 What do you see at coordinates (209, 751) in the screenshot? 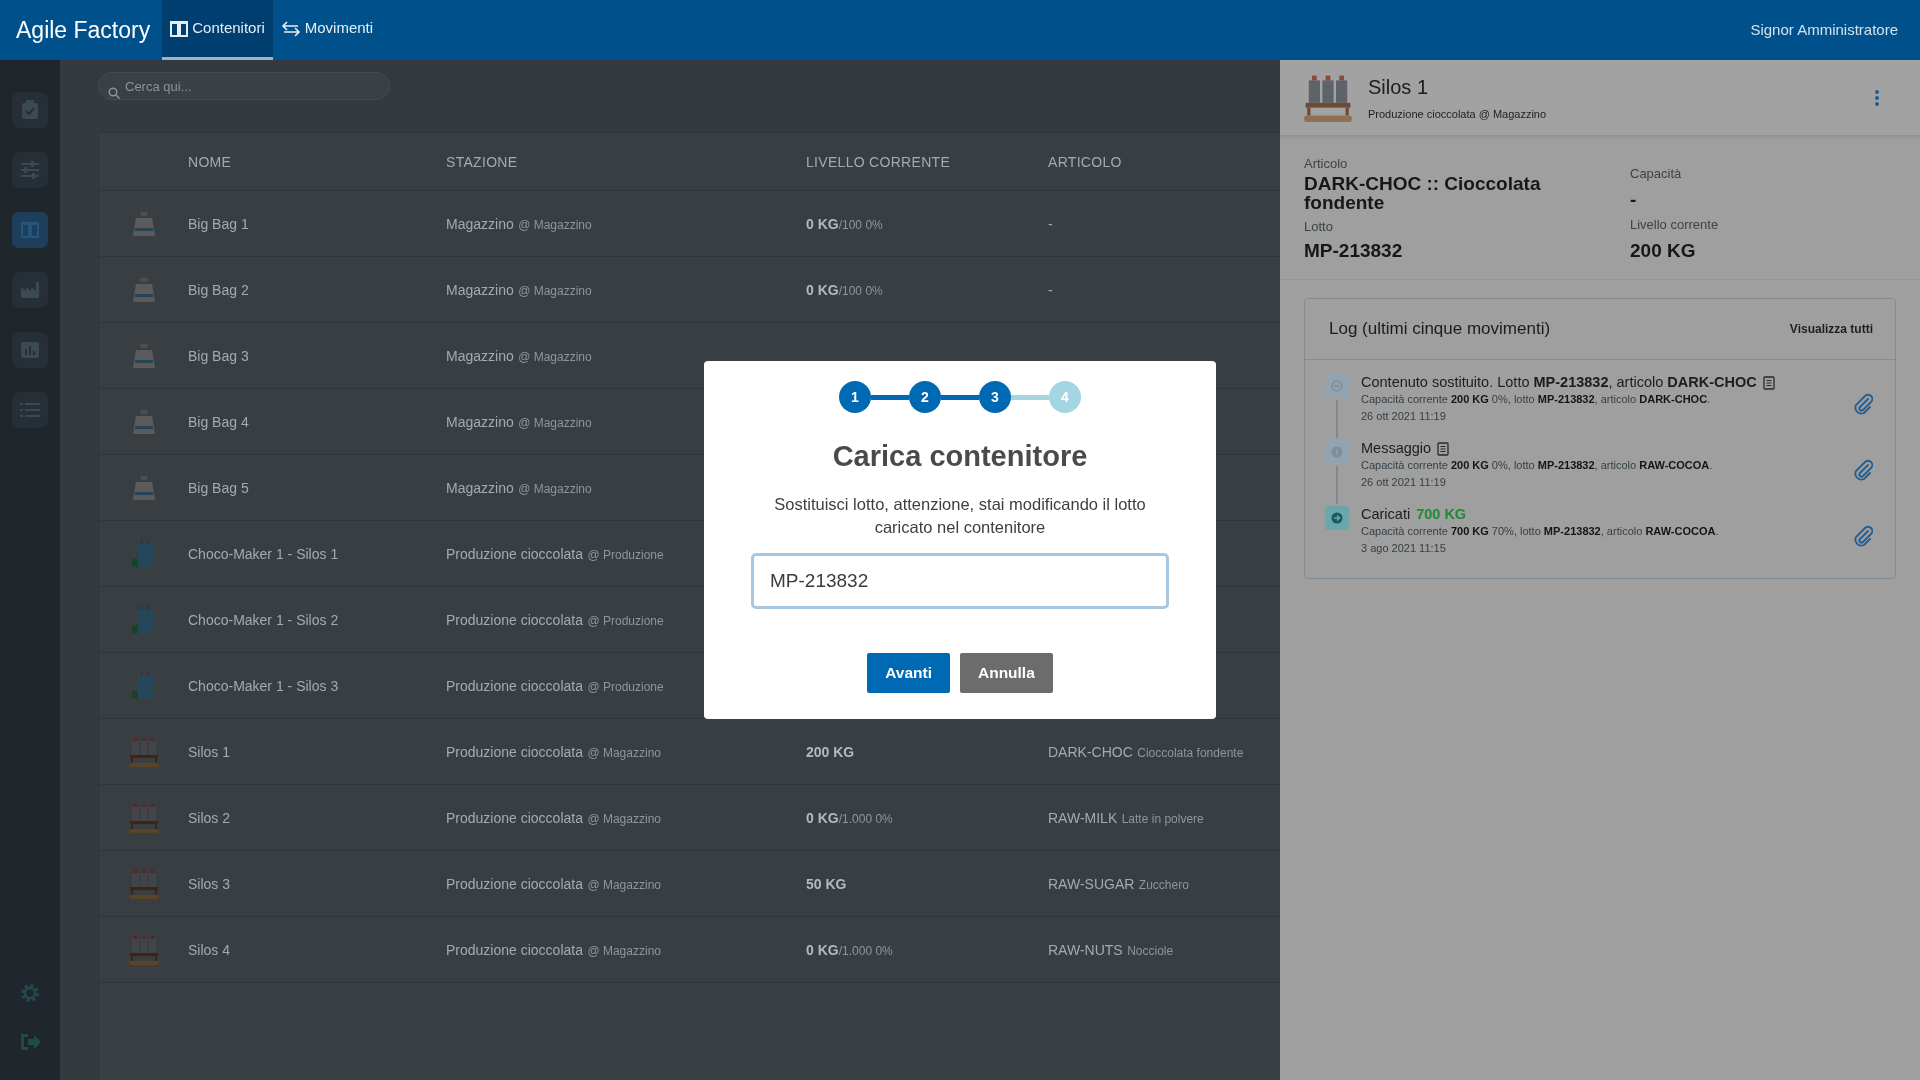
I see `container-name: Silos 1` at bounding box center [209, 751].